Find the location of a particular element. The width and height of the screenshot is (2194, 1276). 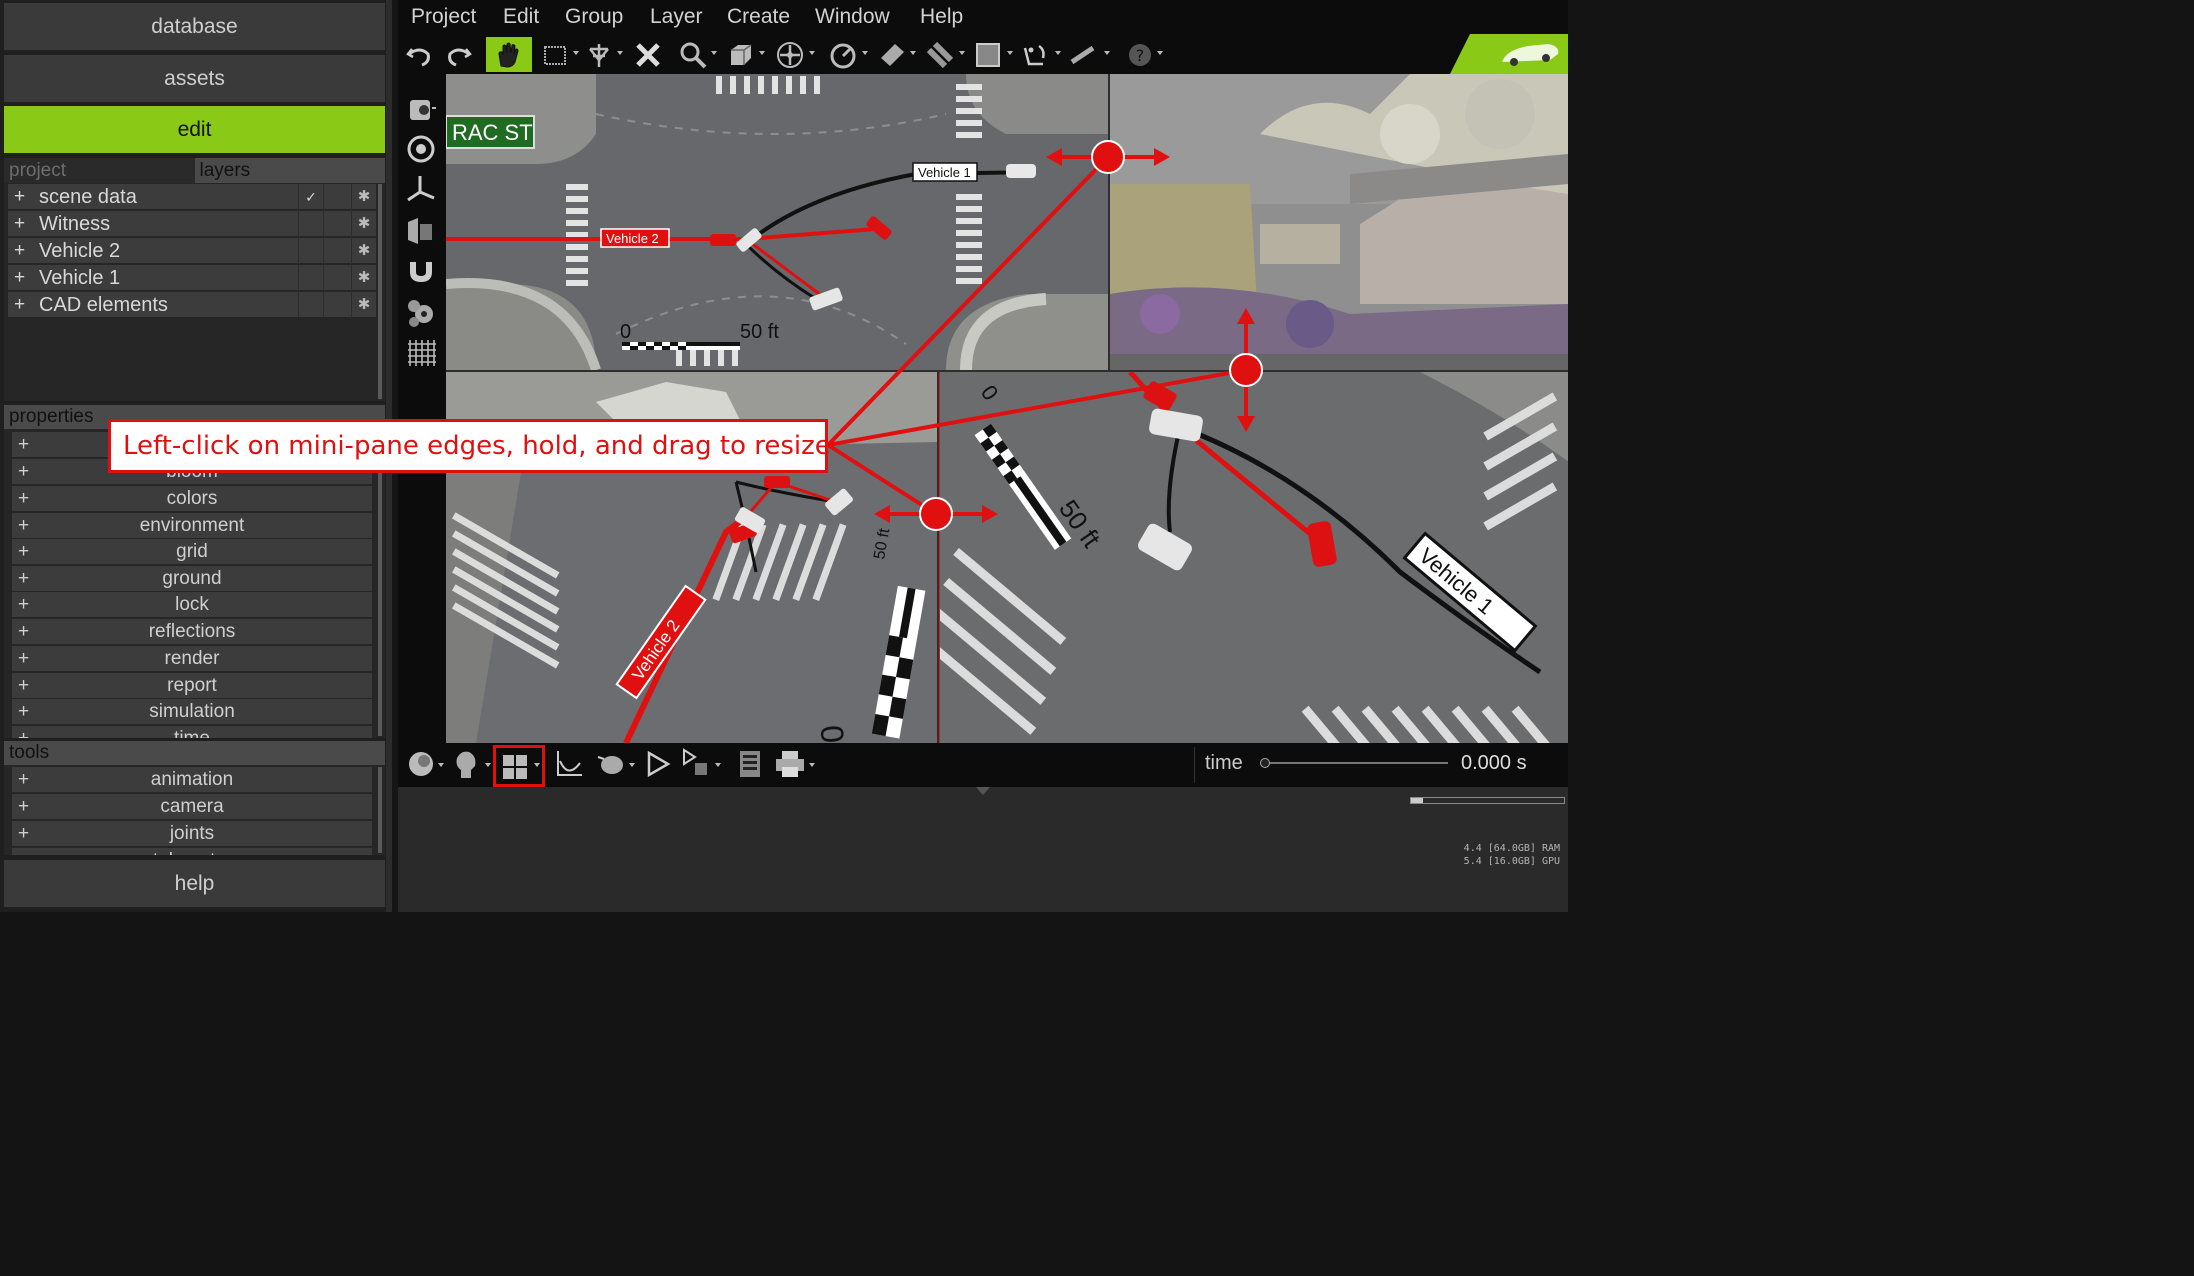

property-row-lock: + lock is located at coordinates (192, 604).